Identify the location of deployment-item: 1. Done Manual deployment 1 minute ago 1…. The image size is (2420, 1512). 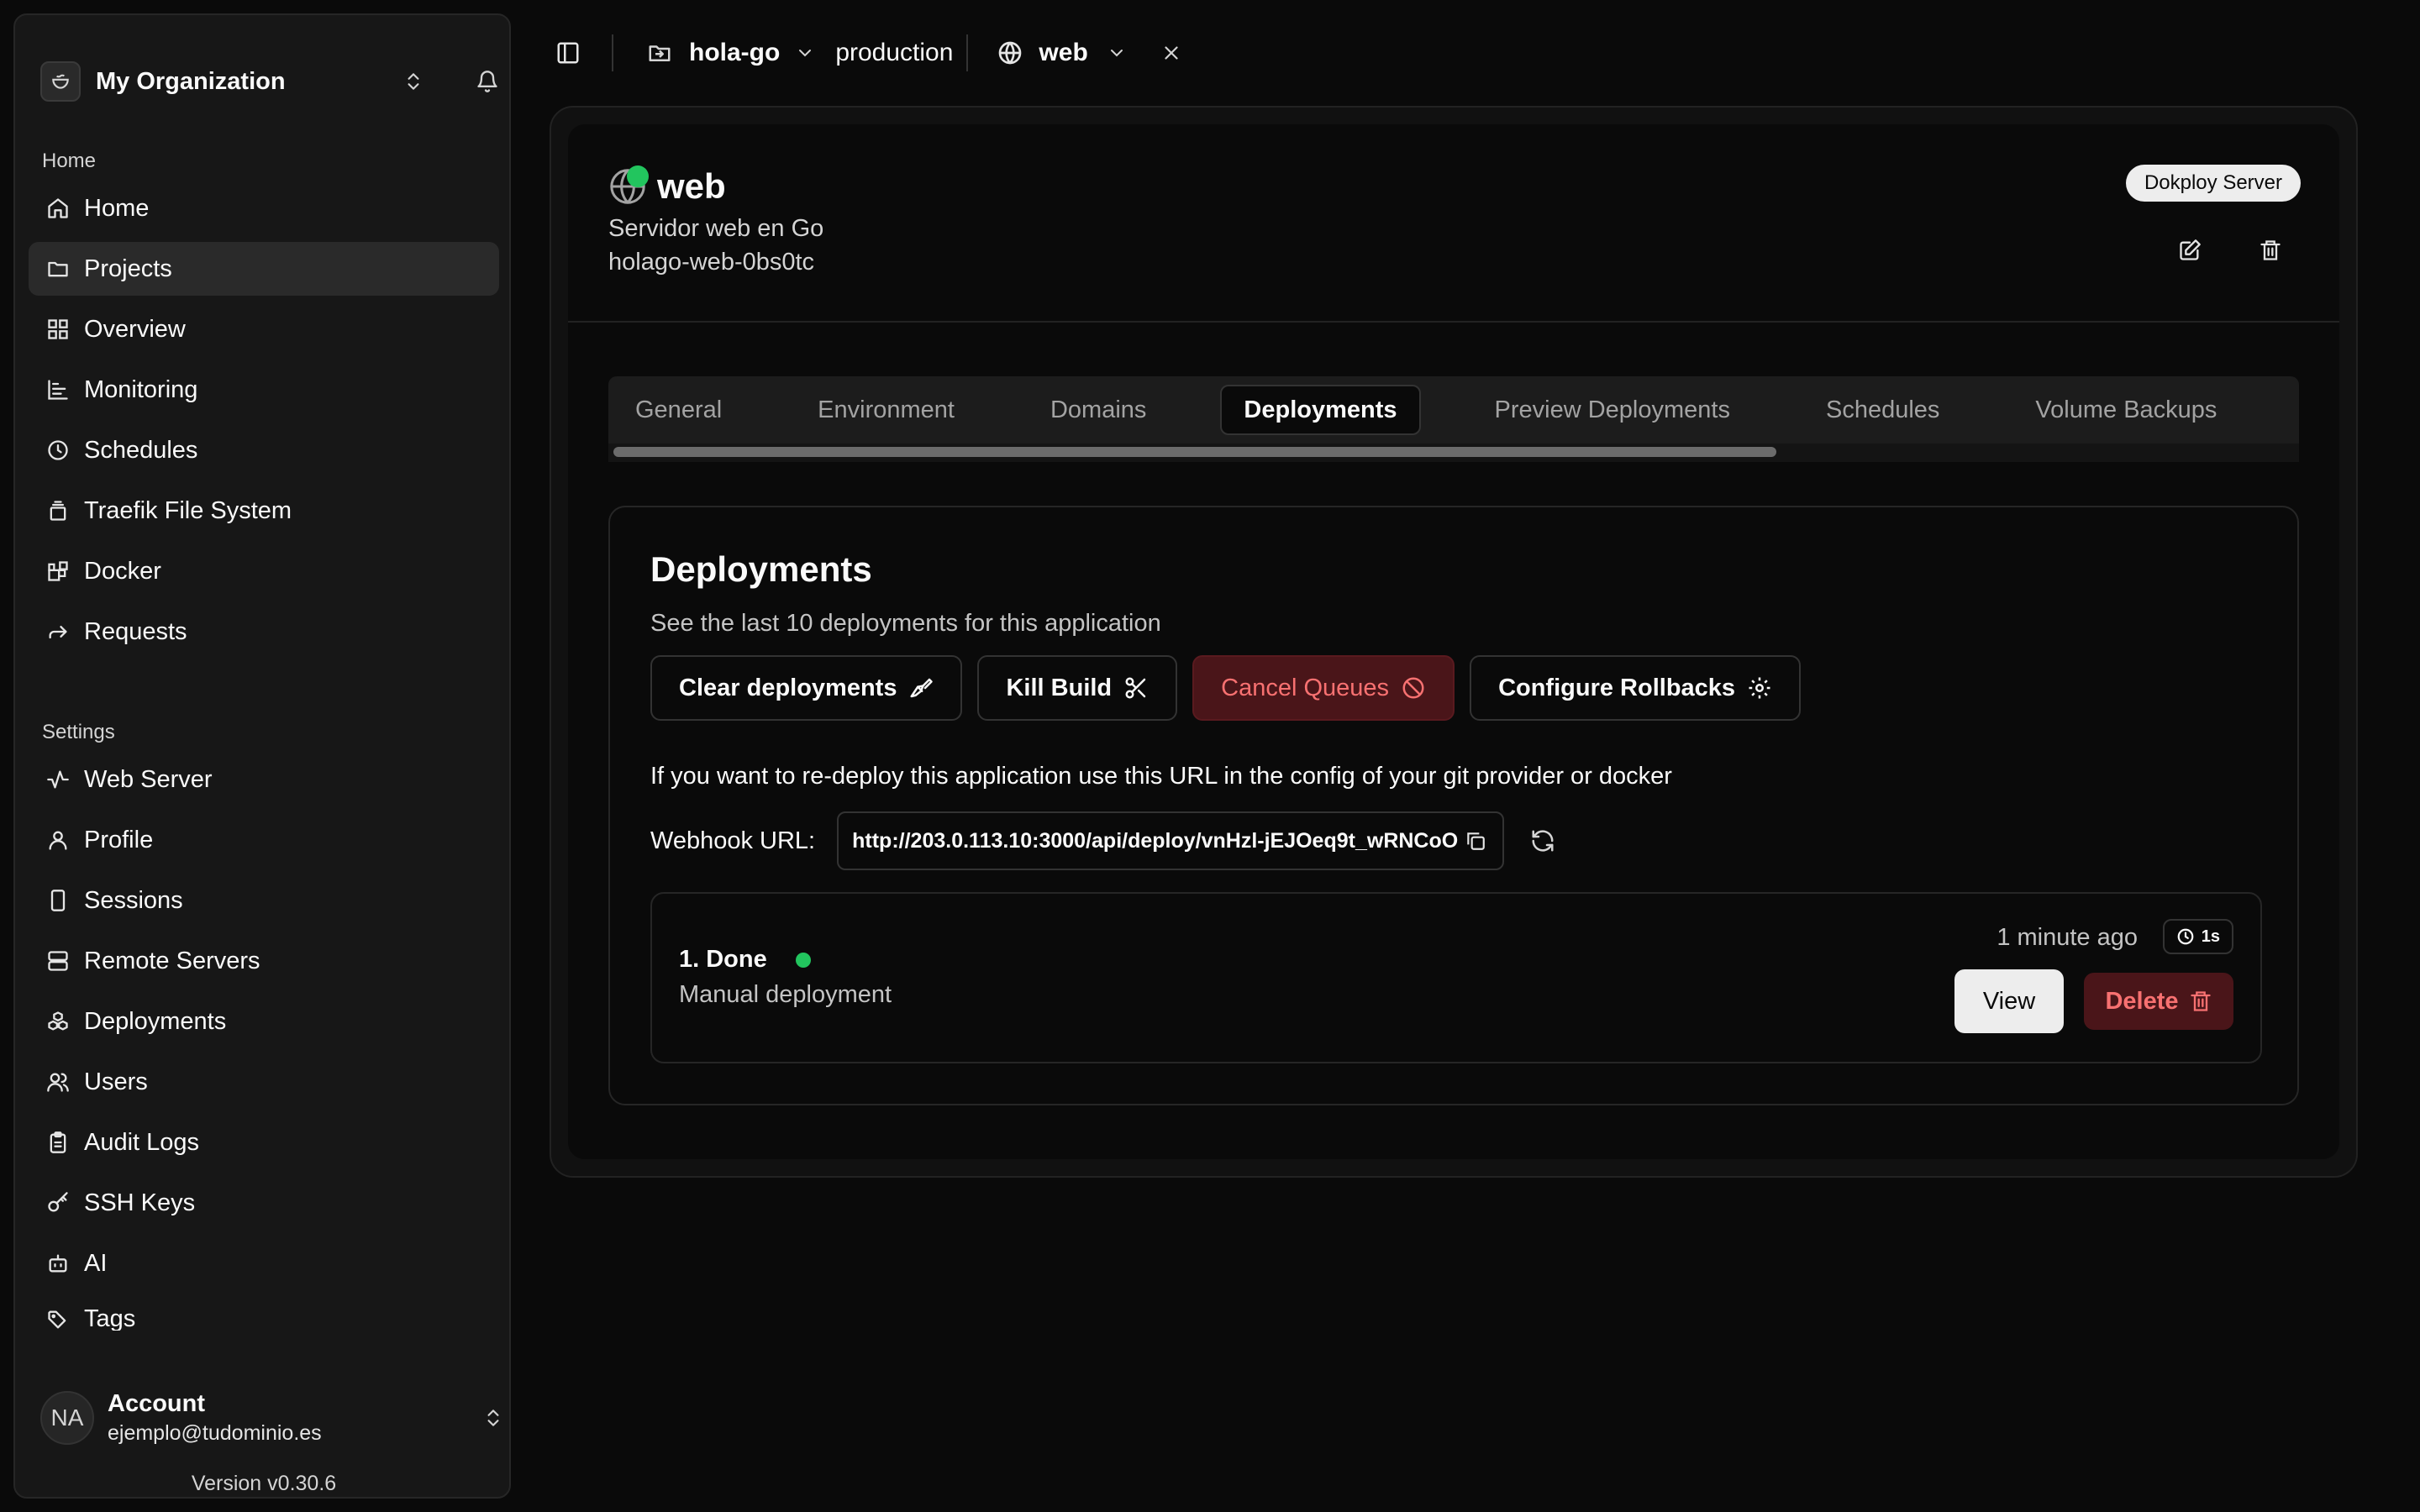
(1456, 977).